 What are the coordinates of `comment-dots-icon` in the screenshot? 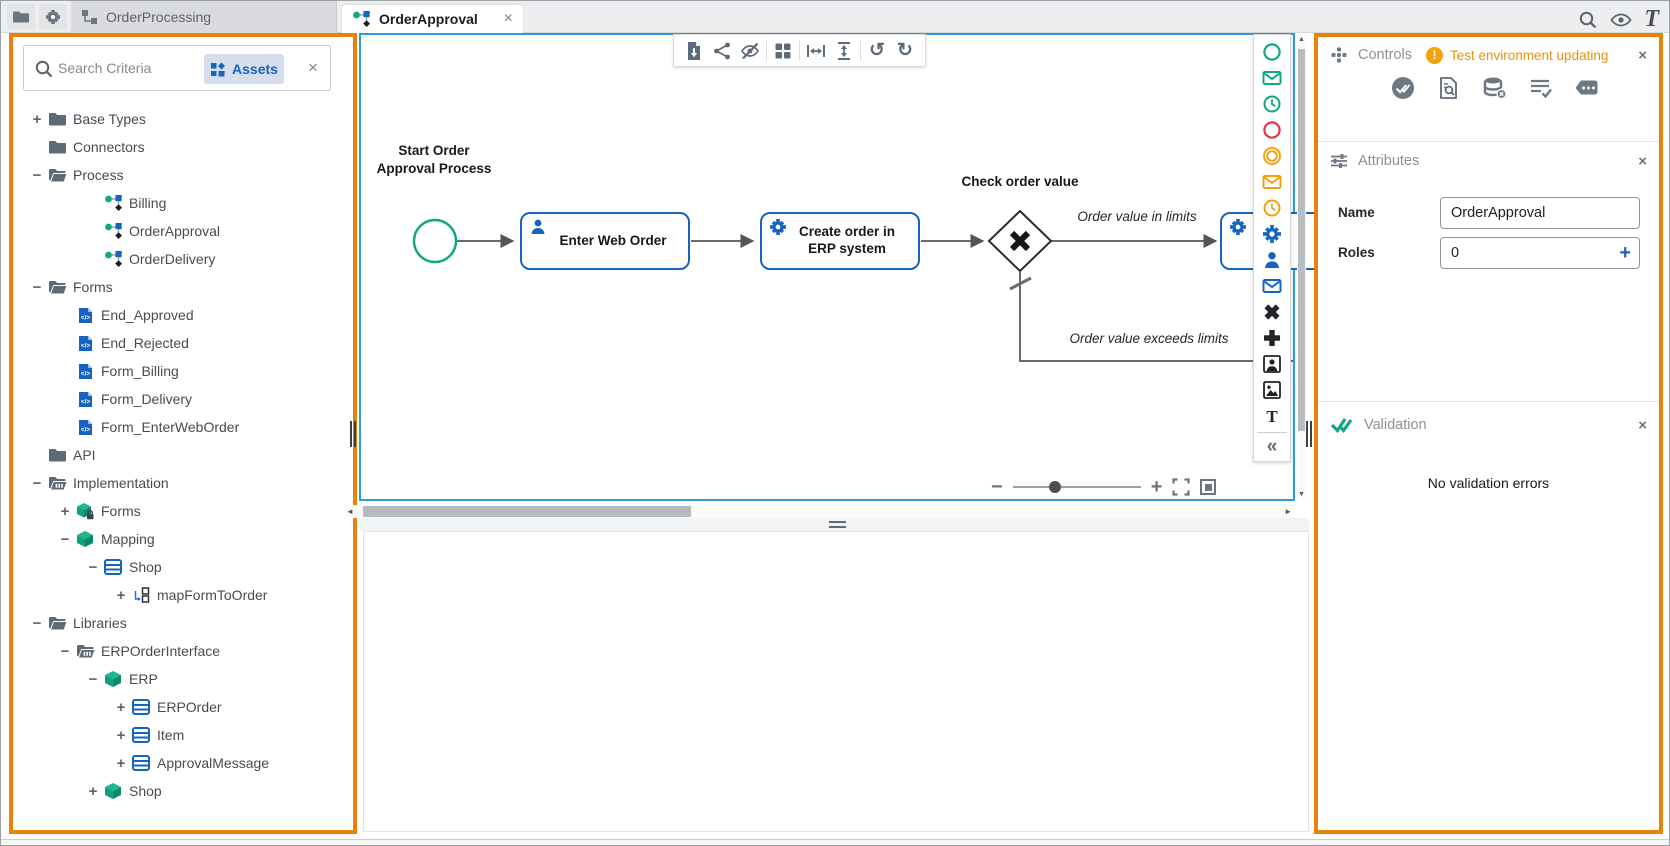 It's located at (1587, 88).